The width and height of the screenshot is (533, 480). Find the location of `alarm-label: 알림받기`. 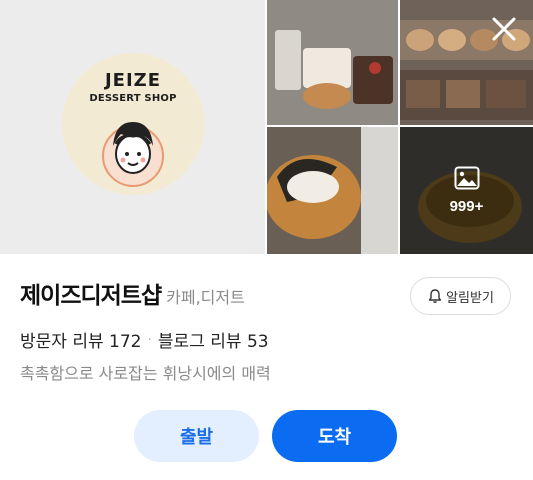

alarm-label: 알림받기 is located at coordinates (470, 298).